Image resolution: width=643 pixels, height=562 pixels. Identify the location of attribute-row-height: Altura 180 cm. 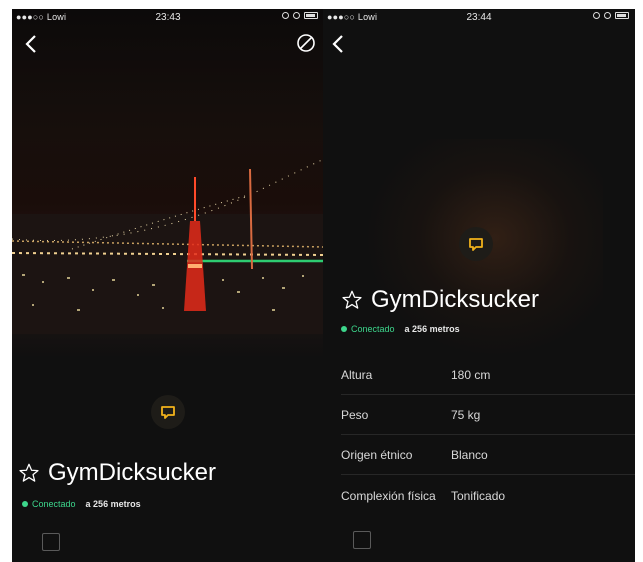
(488, 375).